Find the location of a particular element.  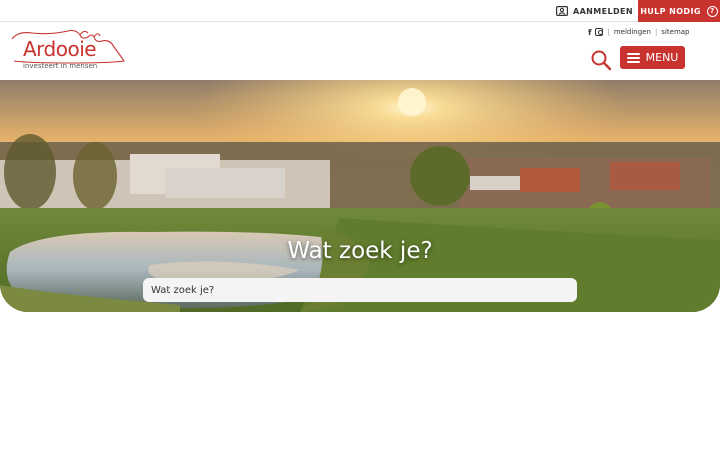

link-sitemap: sitemap is located at coordinates (675, 32).